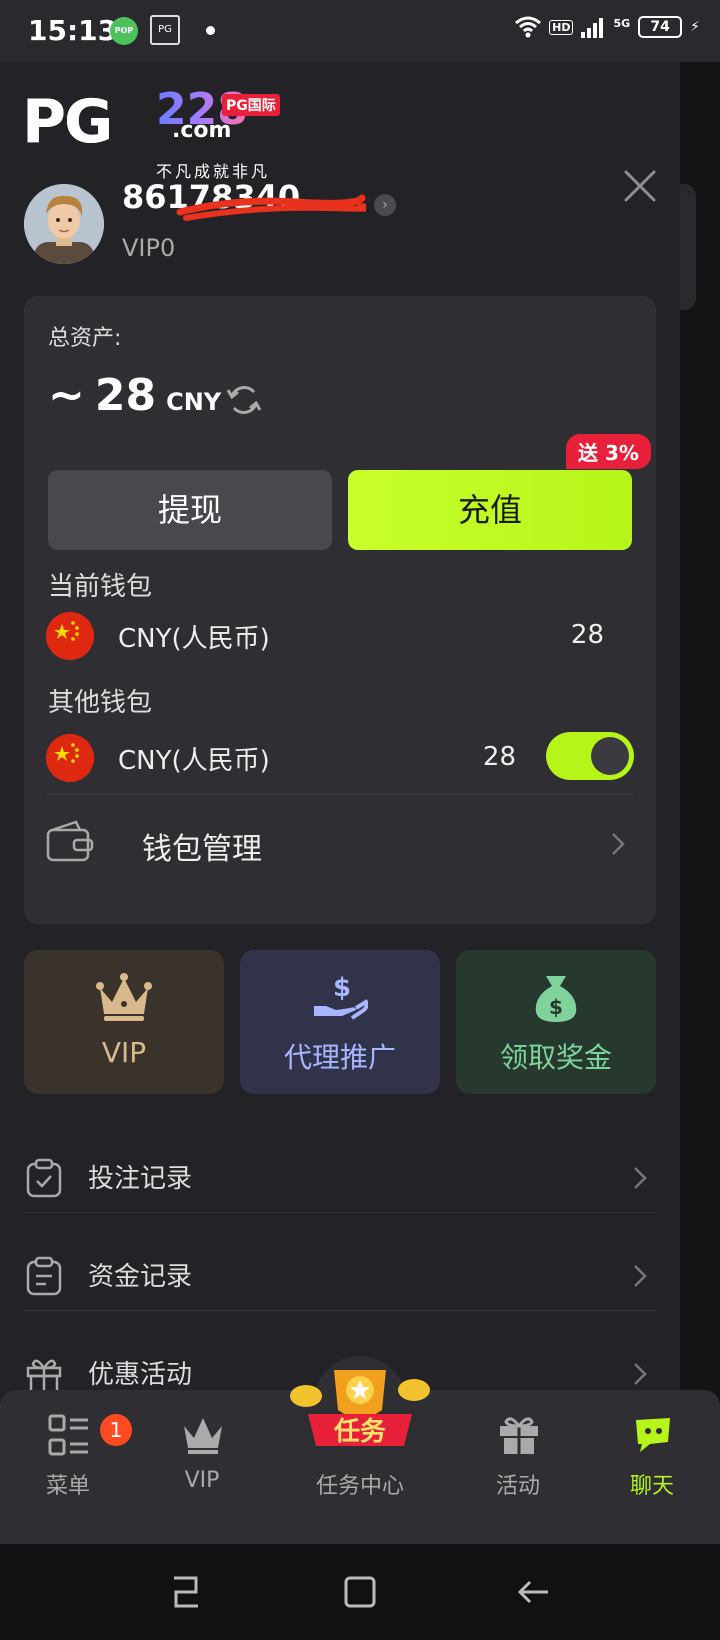 This screenshot has width=720, height=1640. I want to click on asset-value: 28, so click(125, 395).